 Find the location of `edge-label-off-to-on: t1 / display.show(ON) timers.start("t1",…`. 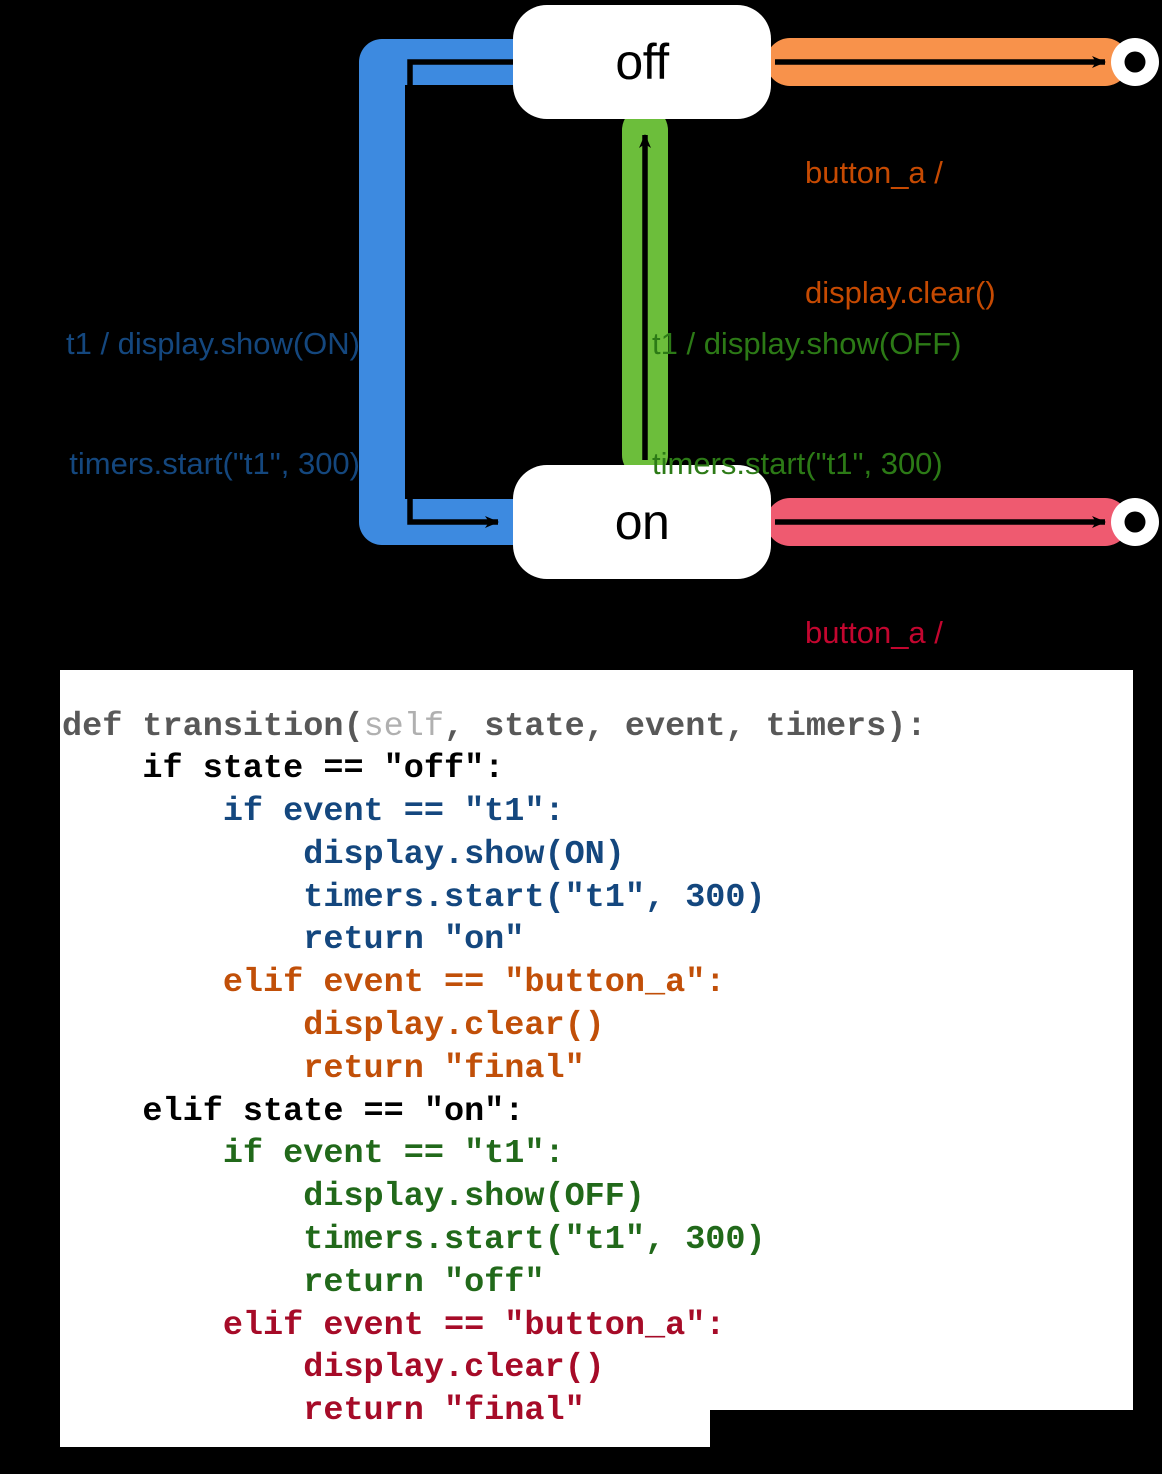

edge-label-off-to-on: t1 / display.show(ON) timers.start("t1",… is located at coordinates (180, 404).